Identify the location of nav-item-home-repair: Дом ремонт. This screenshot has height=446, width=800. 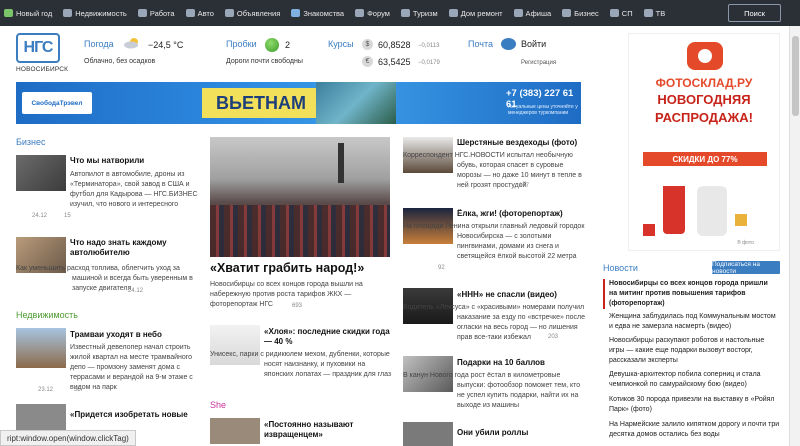
(475, 13).